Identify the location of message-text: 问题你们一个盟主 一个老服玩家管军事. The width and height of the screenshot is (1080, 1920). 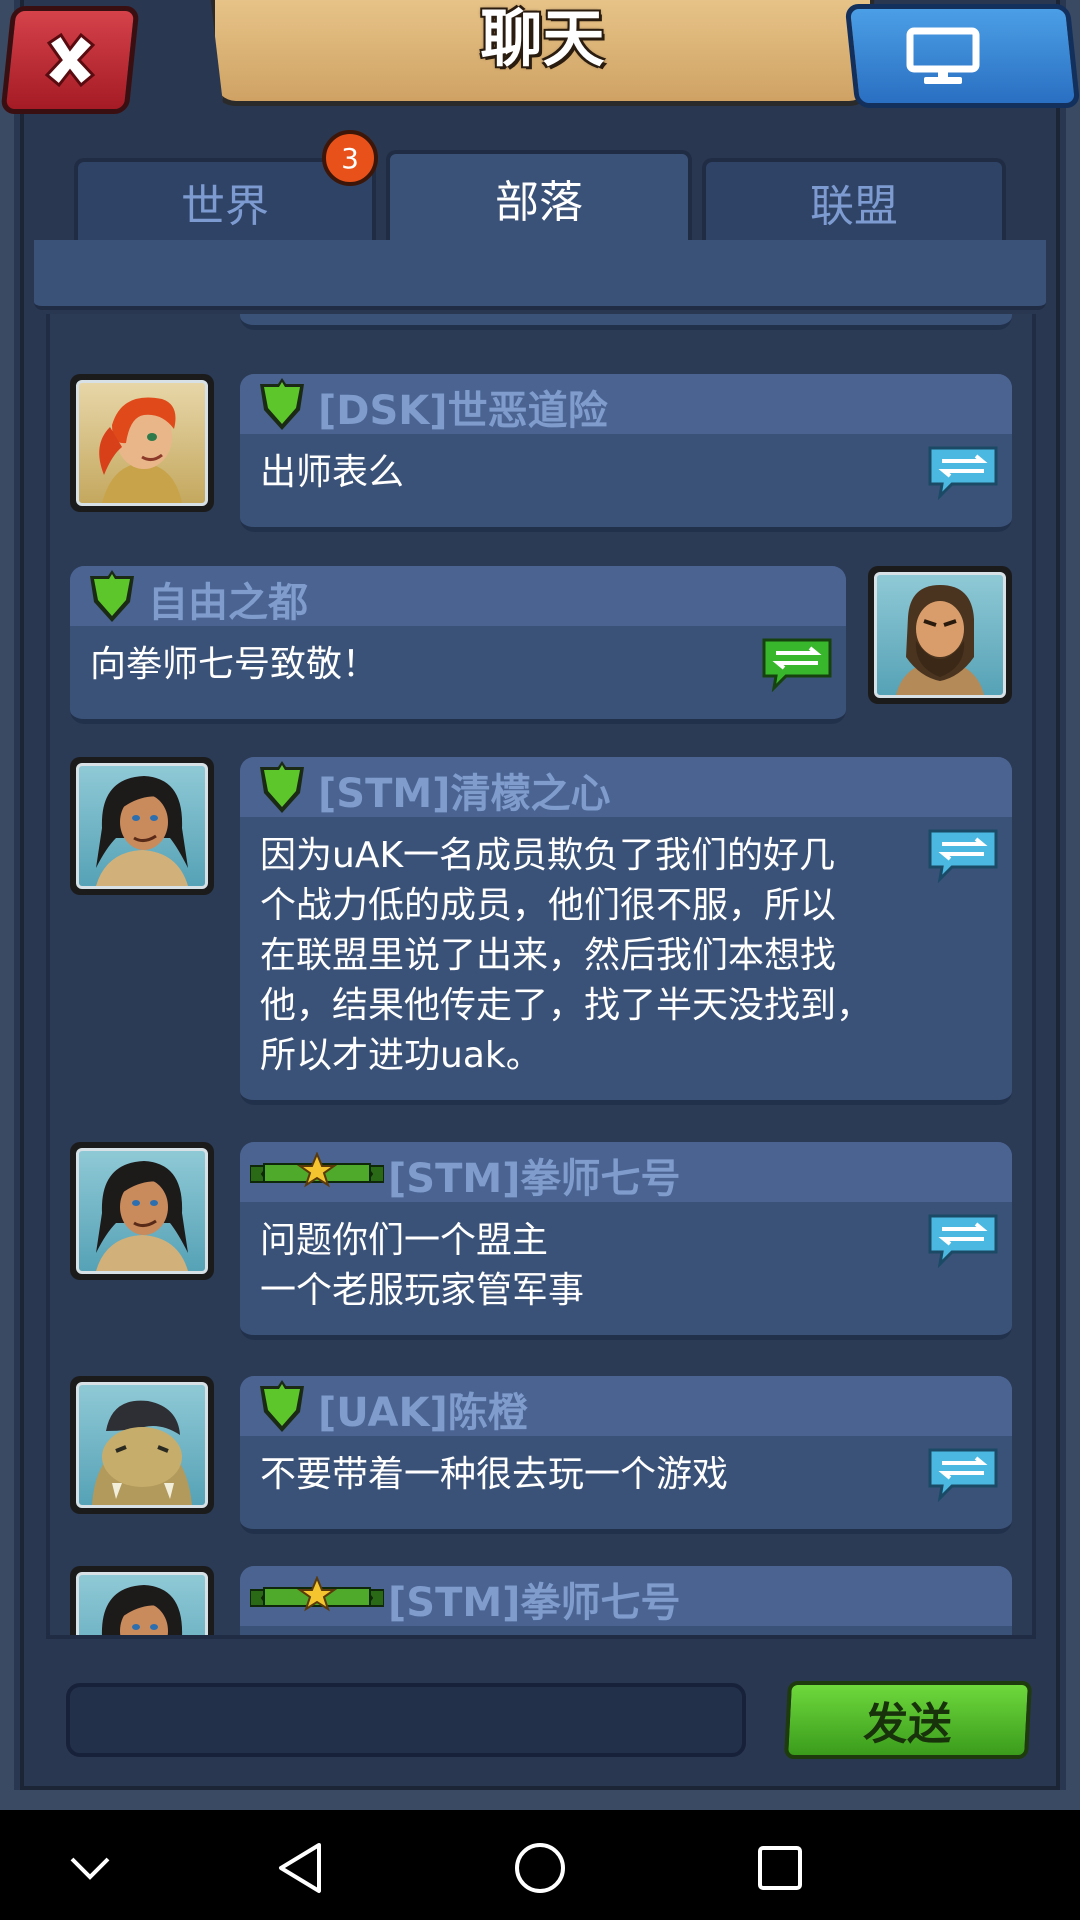
(626, 1259).